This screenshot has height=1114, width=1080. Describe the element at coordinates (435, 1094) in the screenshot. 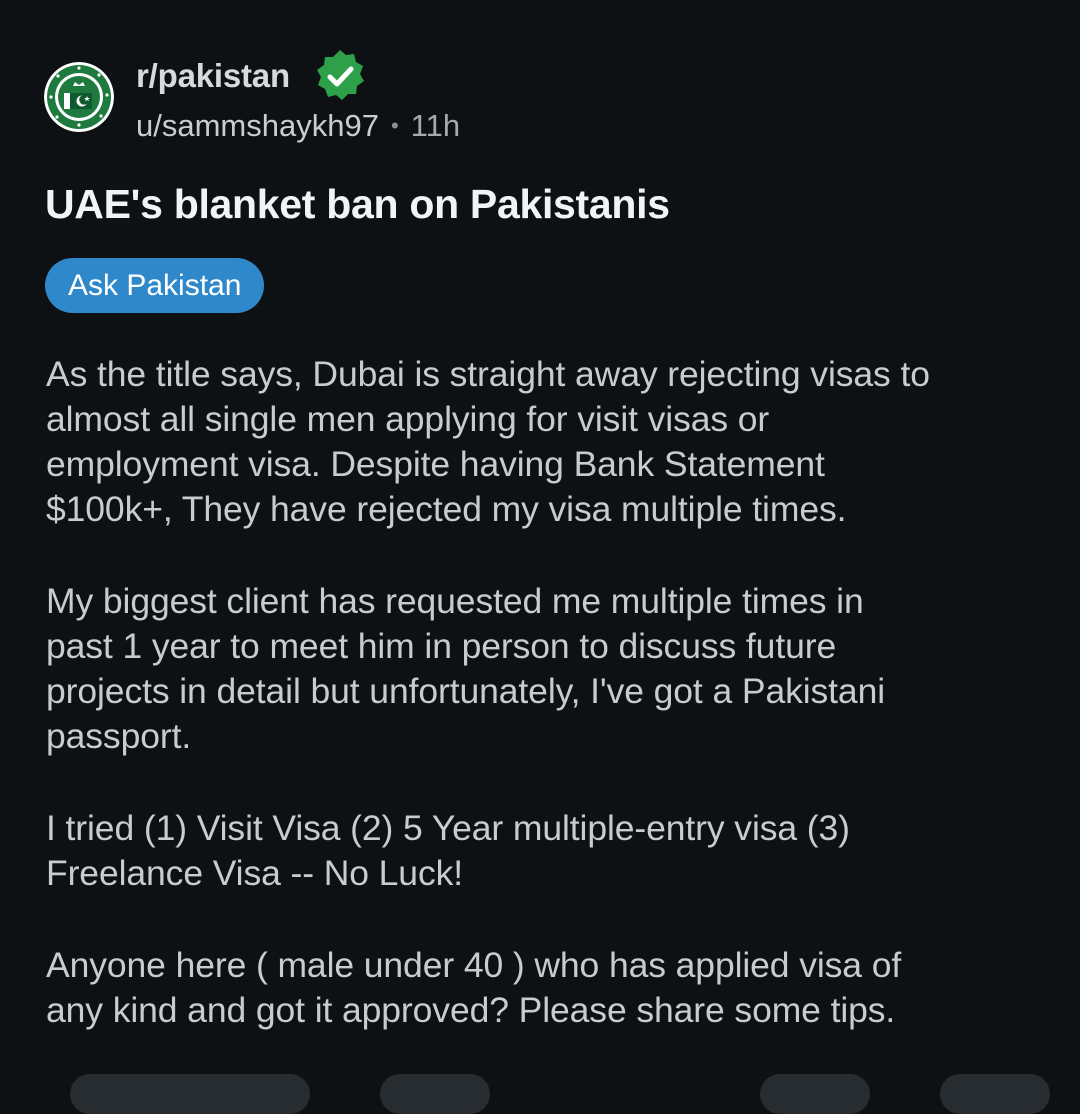

I see `comments-button` at that location.